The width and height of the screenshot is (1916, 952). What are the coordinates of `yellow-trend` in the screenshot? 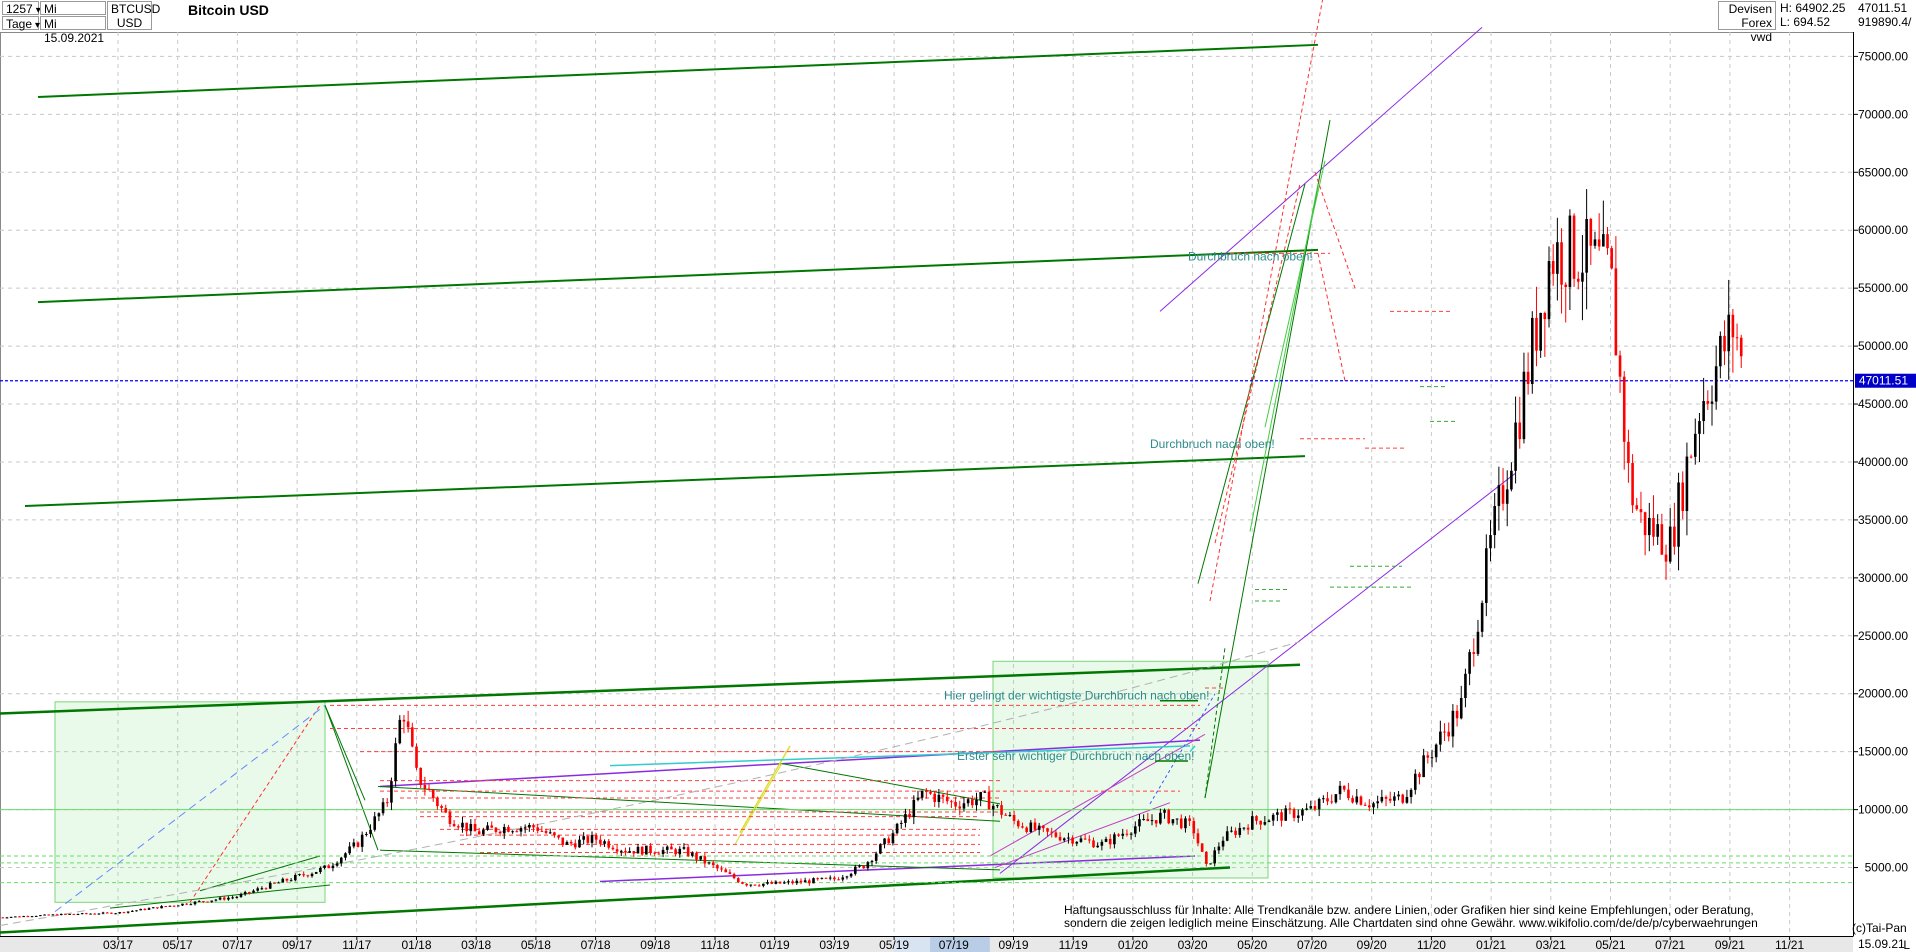 It's located at (765, 789).